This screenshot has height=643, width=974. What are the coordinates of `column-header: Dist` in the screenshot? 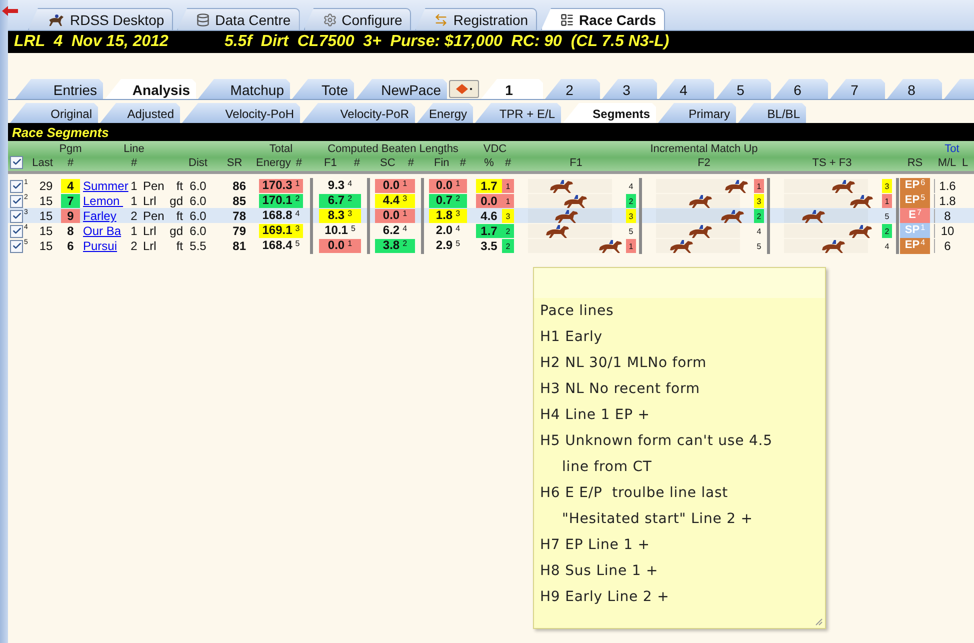 It's located at (198, 163).